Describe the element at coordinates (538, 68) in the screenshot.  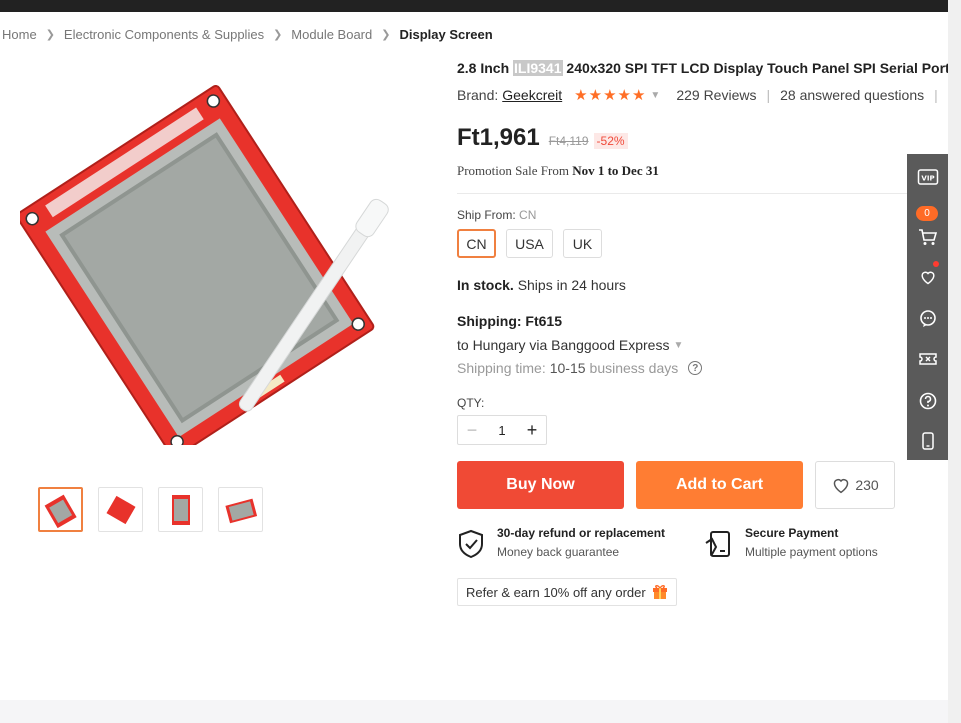
I see `title-highlight: ILI9341` at that location.